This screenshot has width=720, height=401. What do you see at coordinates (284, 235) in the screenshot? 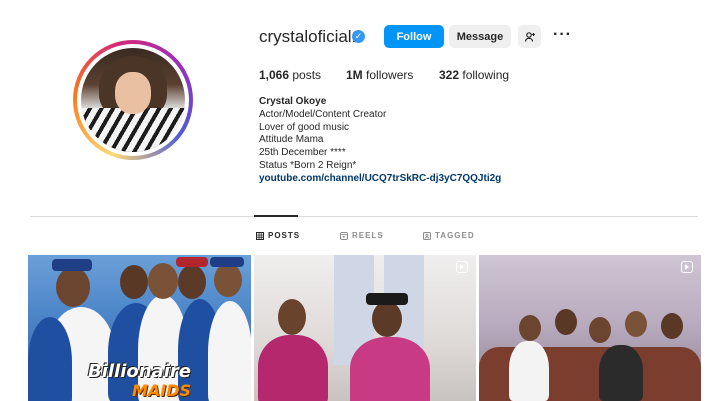
I see `tab-posts-label: POSTS` at bounding box center [284, 235].